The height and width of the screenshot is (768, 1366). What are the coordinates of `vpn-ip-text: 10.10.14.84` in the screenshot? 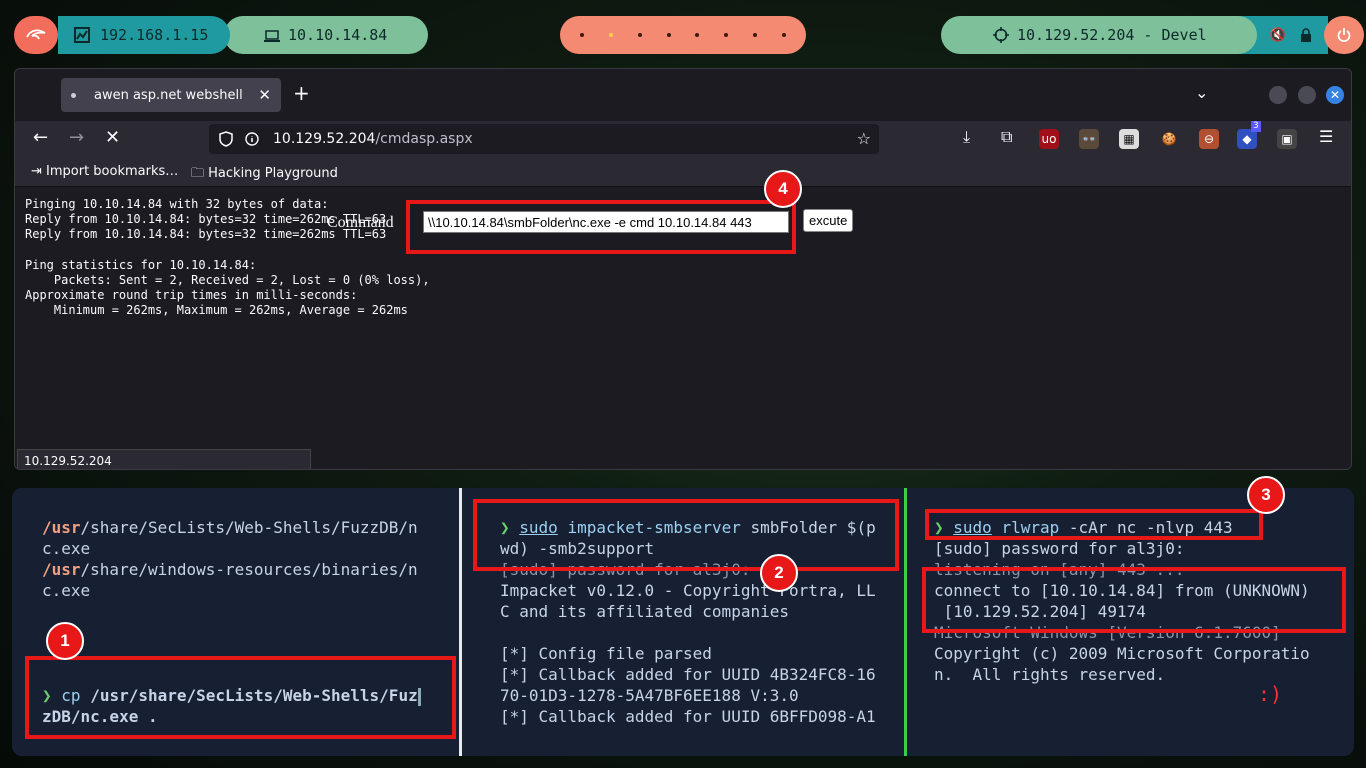 It's located at (338, 35).